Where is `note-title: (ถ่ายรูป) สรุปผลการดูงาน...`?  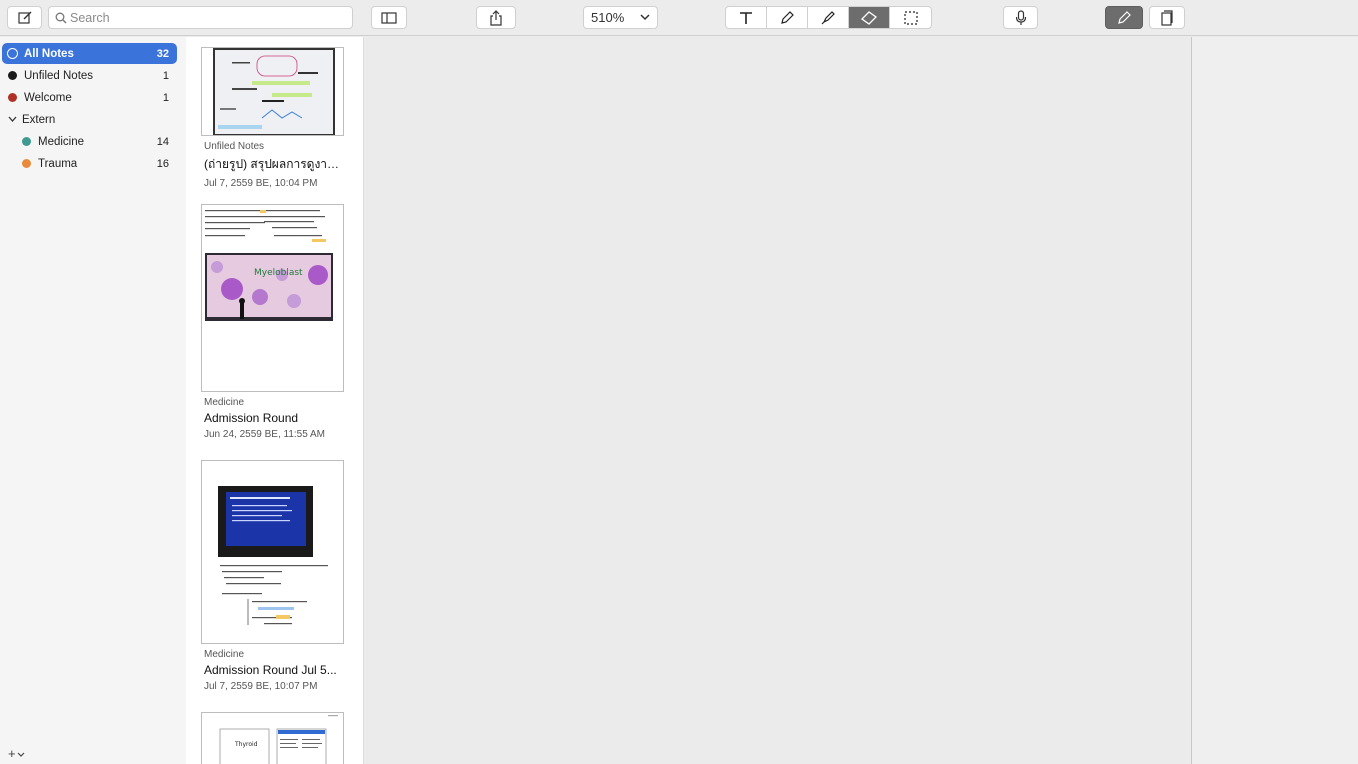
note-title: (ถ่ายรูป) สรุปผลการดูงาน... is located at coordinates (273, 164).